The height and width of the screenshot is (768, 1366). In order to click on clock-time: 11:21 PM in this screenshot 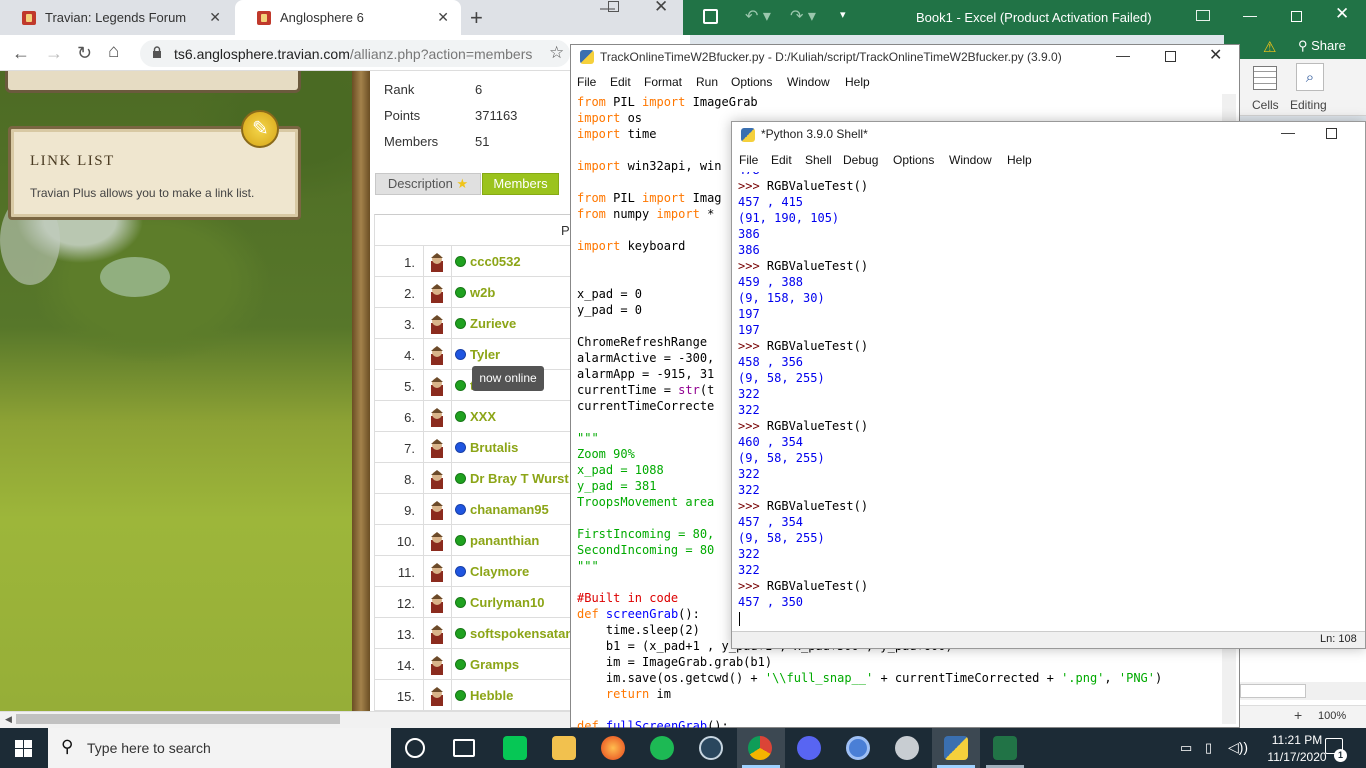, I will do `click(1297, 740)`.